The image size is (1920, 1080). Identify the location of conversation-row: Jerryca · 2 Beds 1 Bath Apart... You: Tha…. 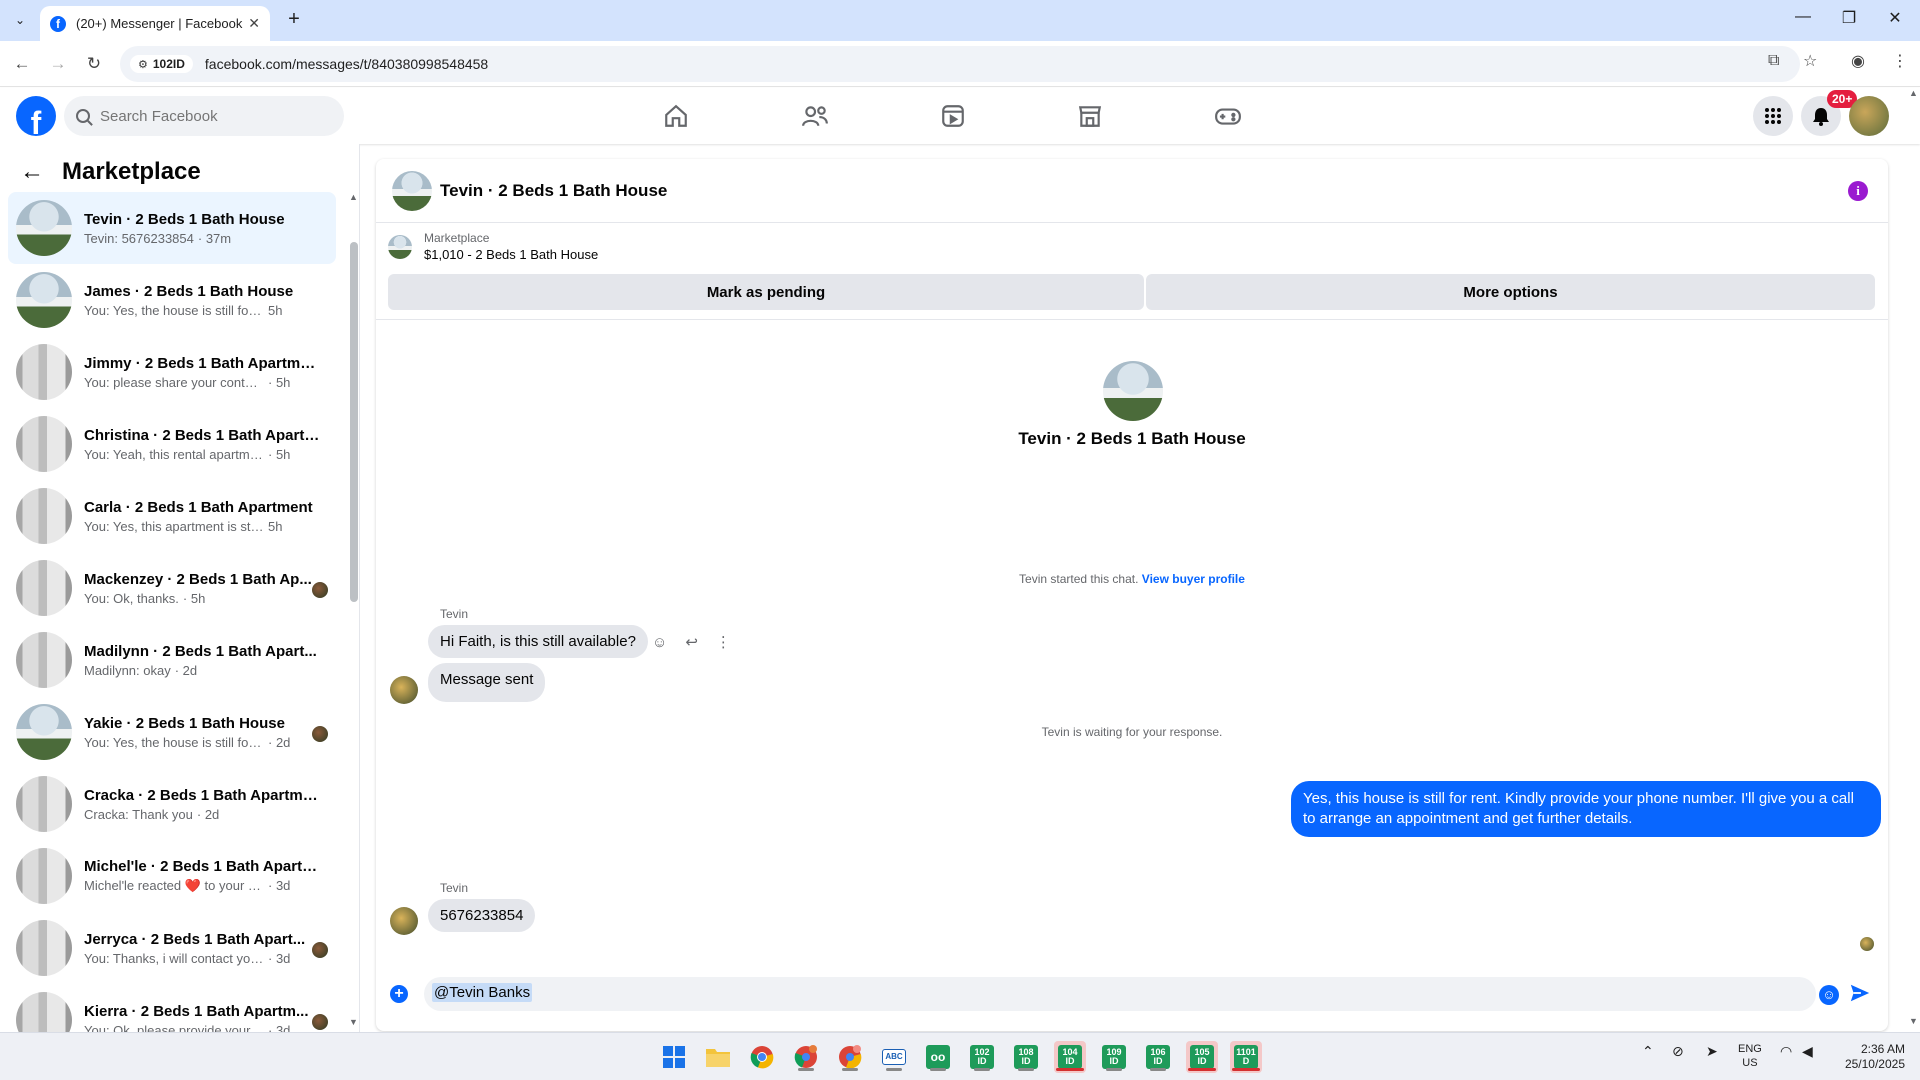
(172, 948).